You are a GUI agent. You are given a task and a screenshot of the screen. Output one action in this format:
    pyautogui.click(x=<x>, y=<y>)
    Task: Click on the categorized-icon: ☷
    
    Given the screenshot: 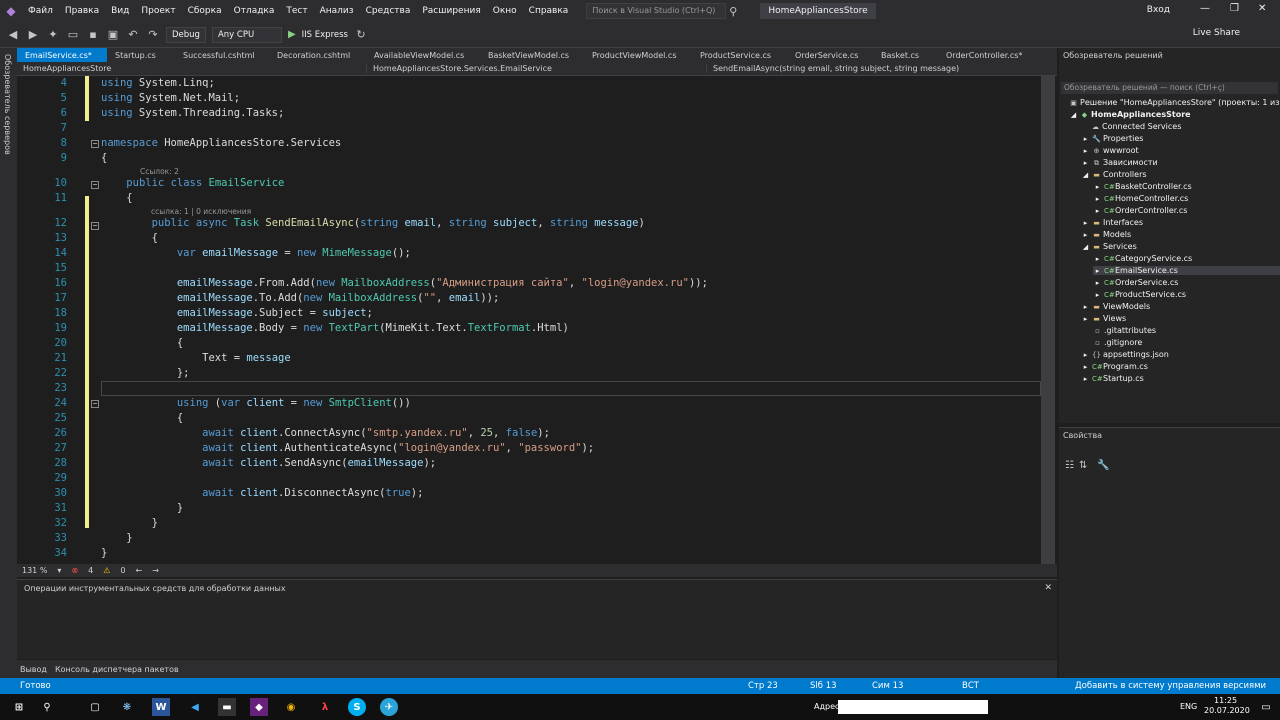 What is the action you would take?
    pyautogui.click(x=1069, y=465)
    